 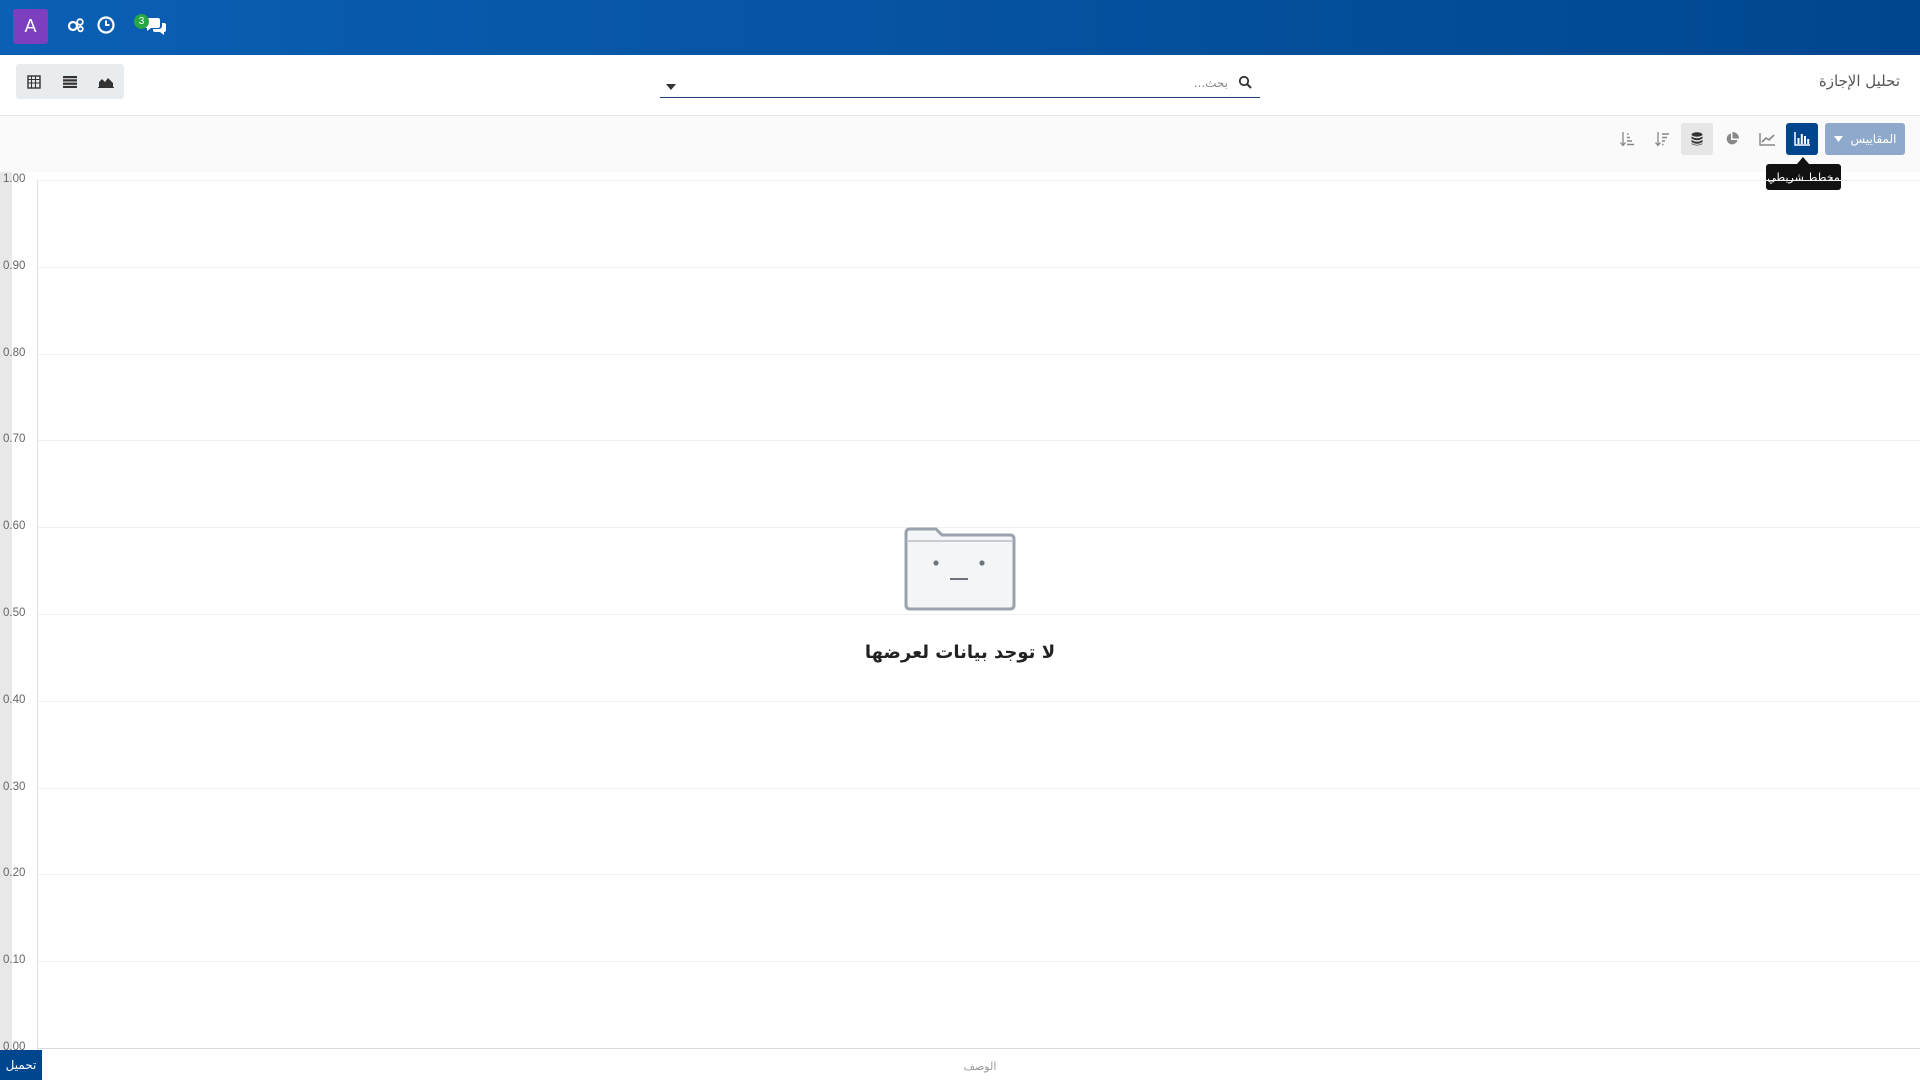 I want to click on empty-folder-icon, so click(x=960, y=569).